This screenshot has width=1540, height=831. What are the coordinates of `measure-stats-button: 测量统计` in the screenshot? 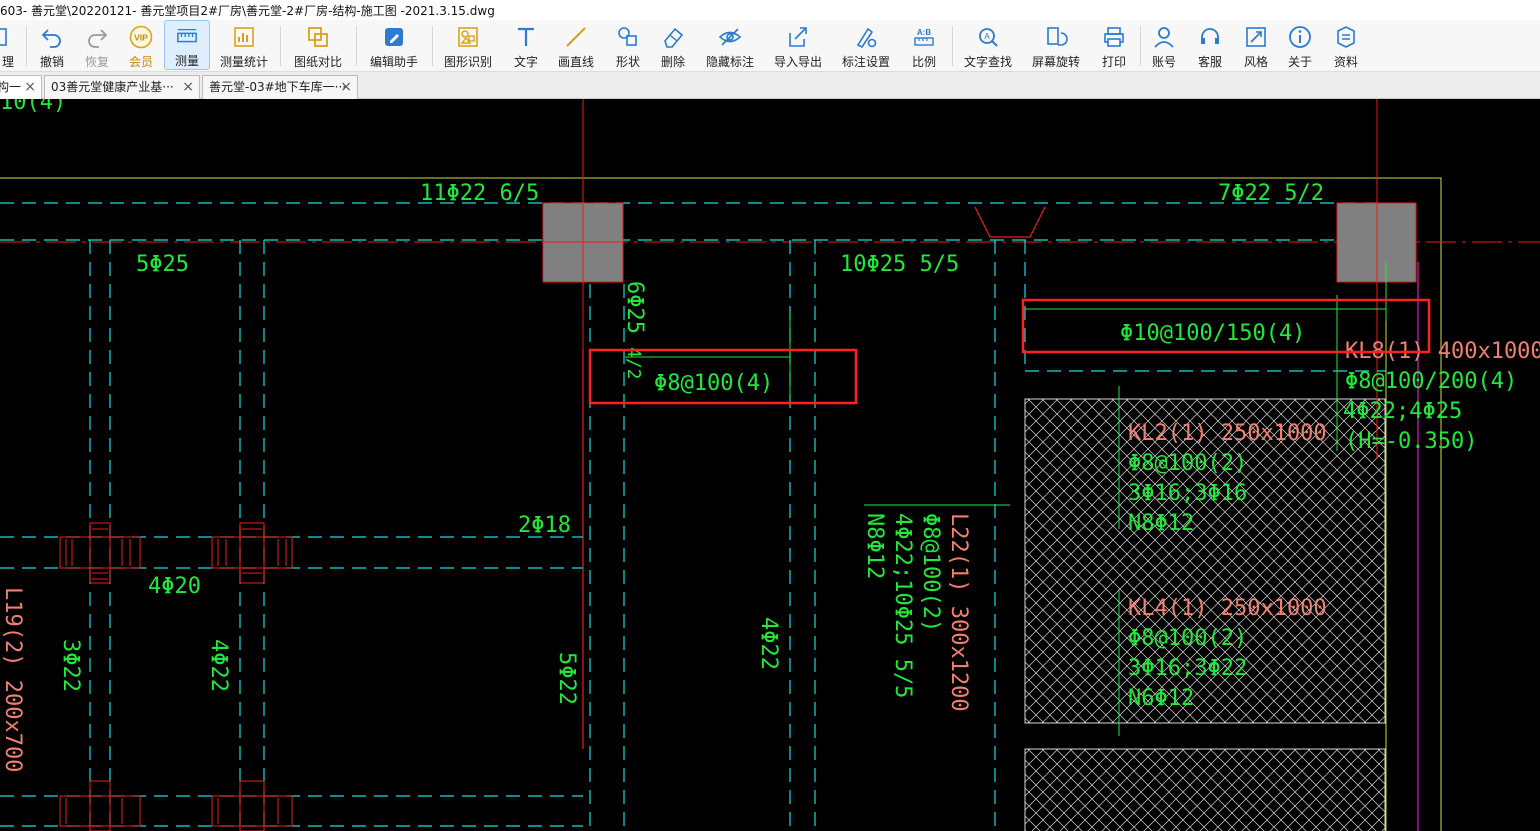 It's located at (244, 45).